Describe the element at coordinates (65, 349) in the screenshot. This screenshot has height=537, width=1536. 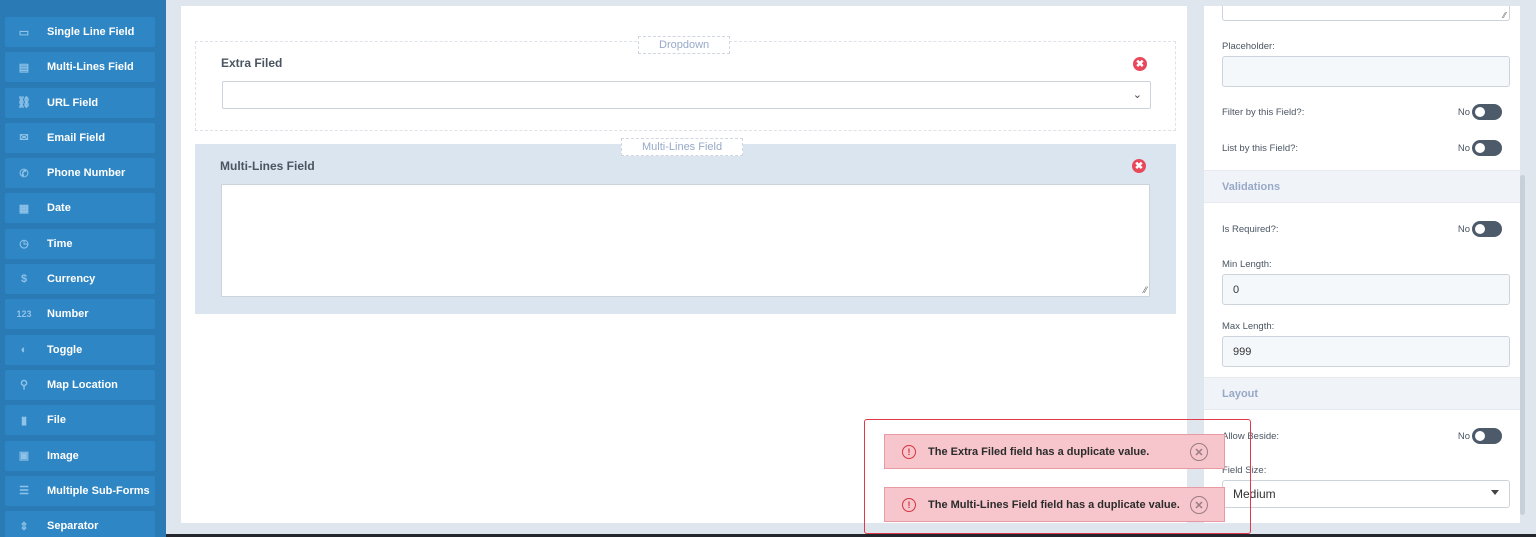
I see `sidebar-item-label: Toggle` at that location.